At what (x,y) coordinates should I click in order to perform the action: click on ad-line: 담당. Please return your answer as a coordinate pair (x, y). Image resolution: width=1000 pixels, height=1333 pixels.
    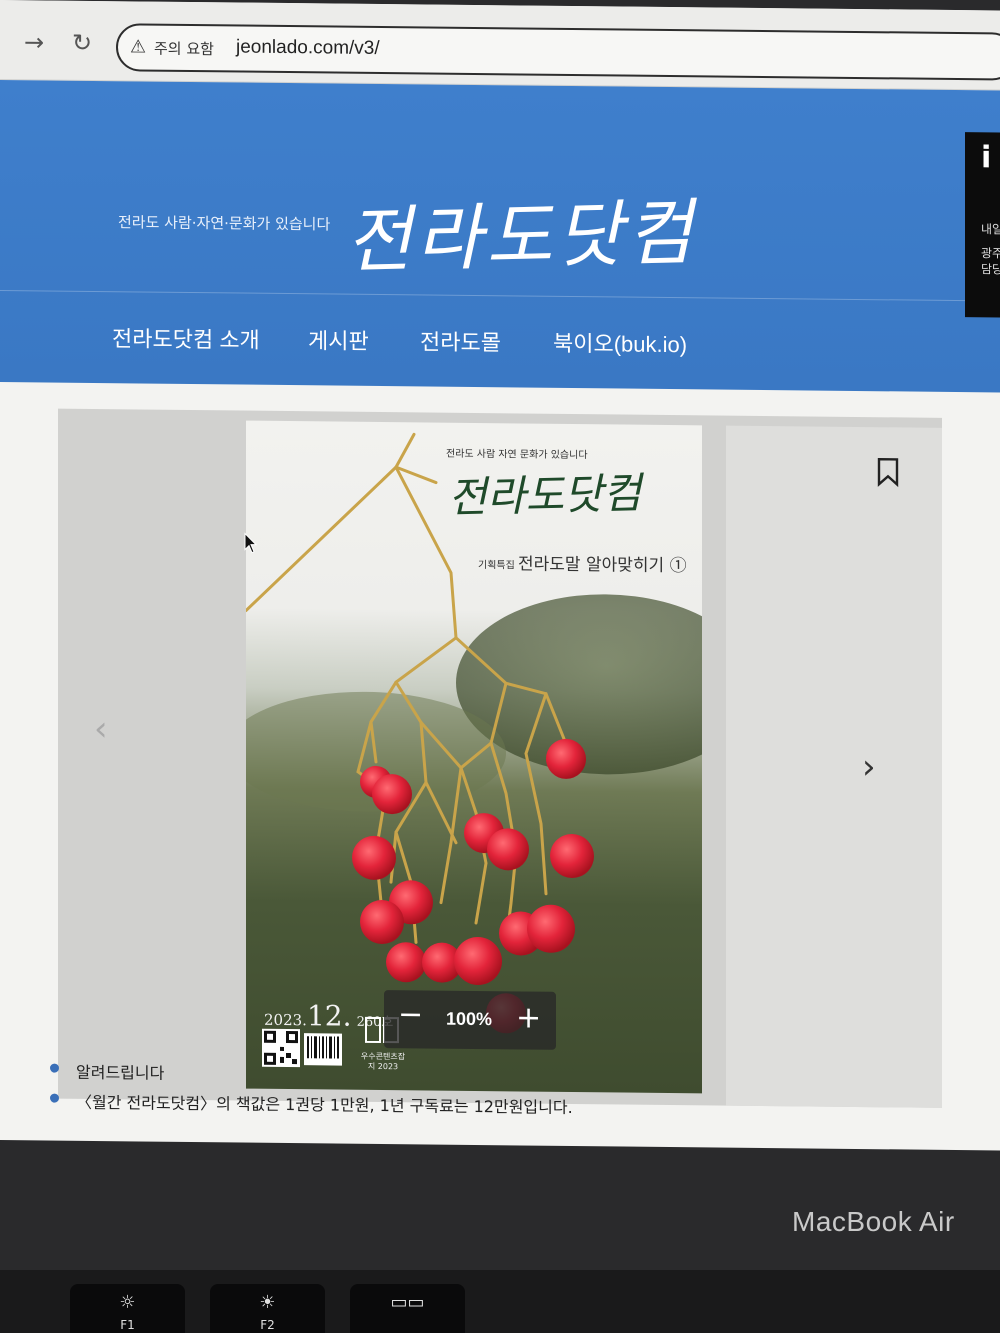
    Looking at the image, I should click on (990, 269).